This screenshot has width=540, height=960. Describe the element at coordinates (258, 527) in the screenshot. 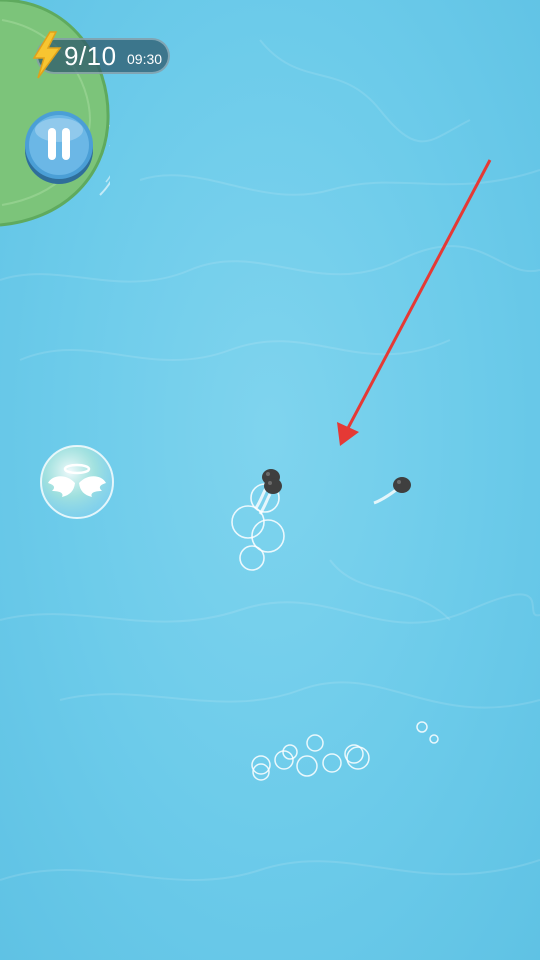

I see `bubble-cluster` at that location.